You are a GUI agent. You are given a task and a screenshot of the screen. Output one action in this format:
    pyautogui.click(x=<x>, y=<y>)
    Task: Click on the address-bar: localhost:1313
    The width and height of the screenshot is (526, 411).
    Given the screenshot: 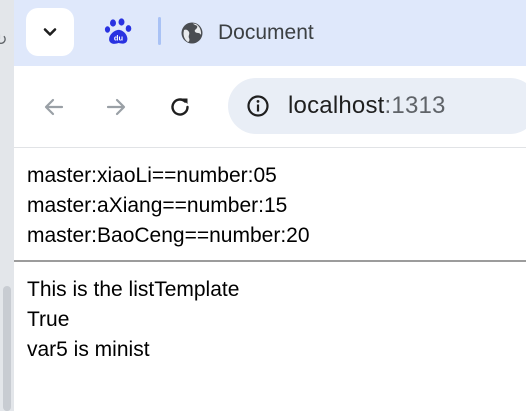 What is the action you would take?
    pyautogui.click(x=377, y=106)
    